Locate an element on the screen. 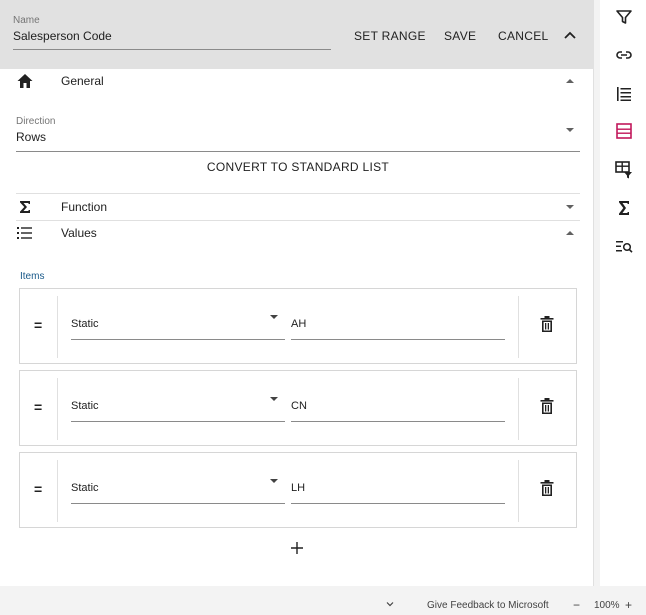 The image size is (646, 615). section-general-title: General is located at coordinates (82, 81).